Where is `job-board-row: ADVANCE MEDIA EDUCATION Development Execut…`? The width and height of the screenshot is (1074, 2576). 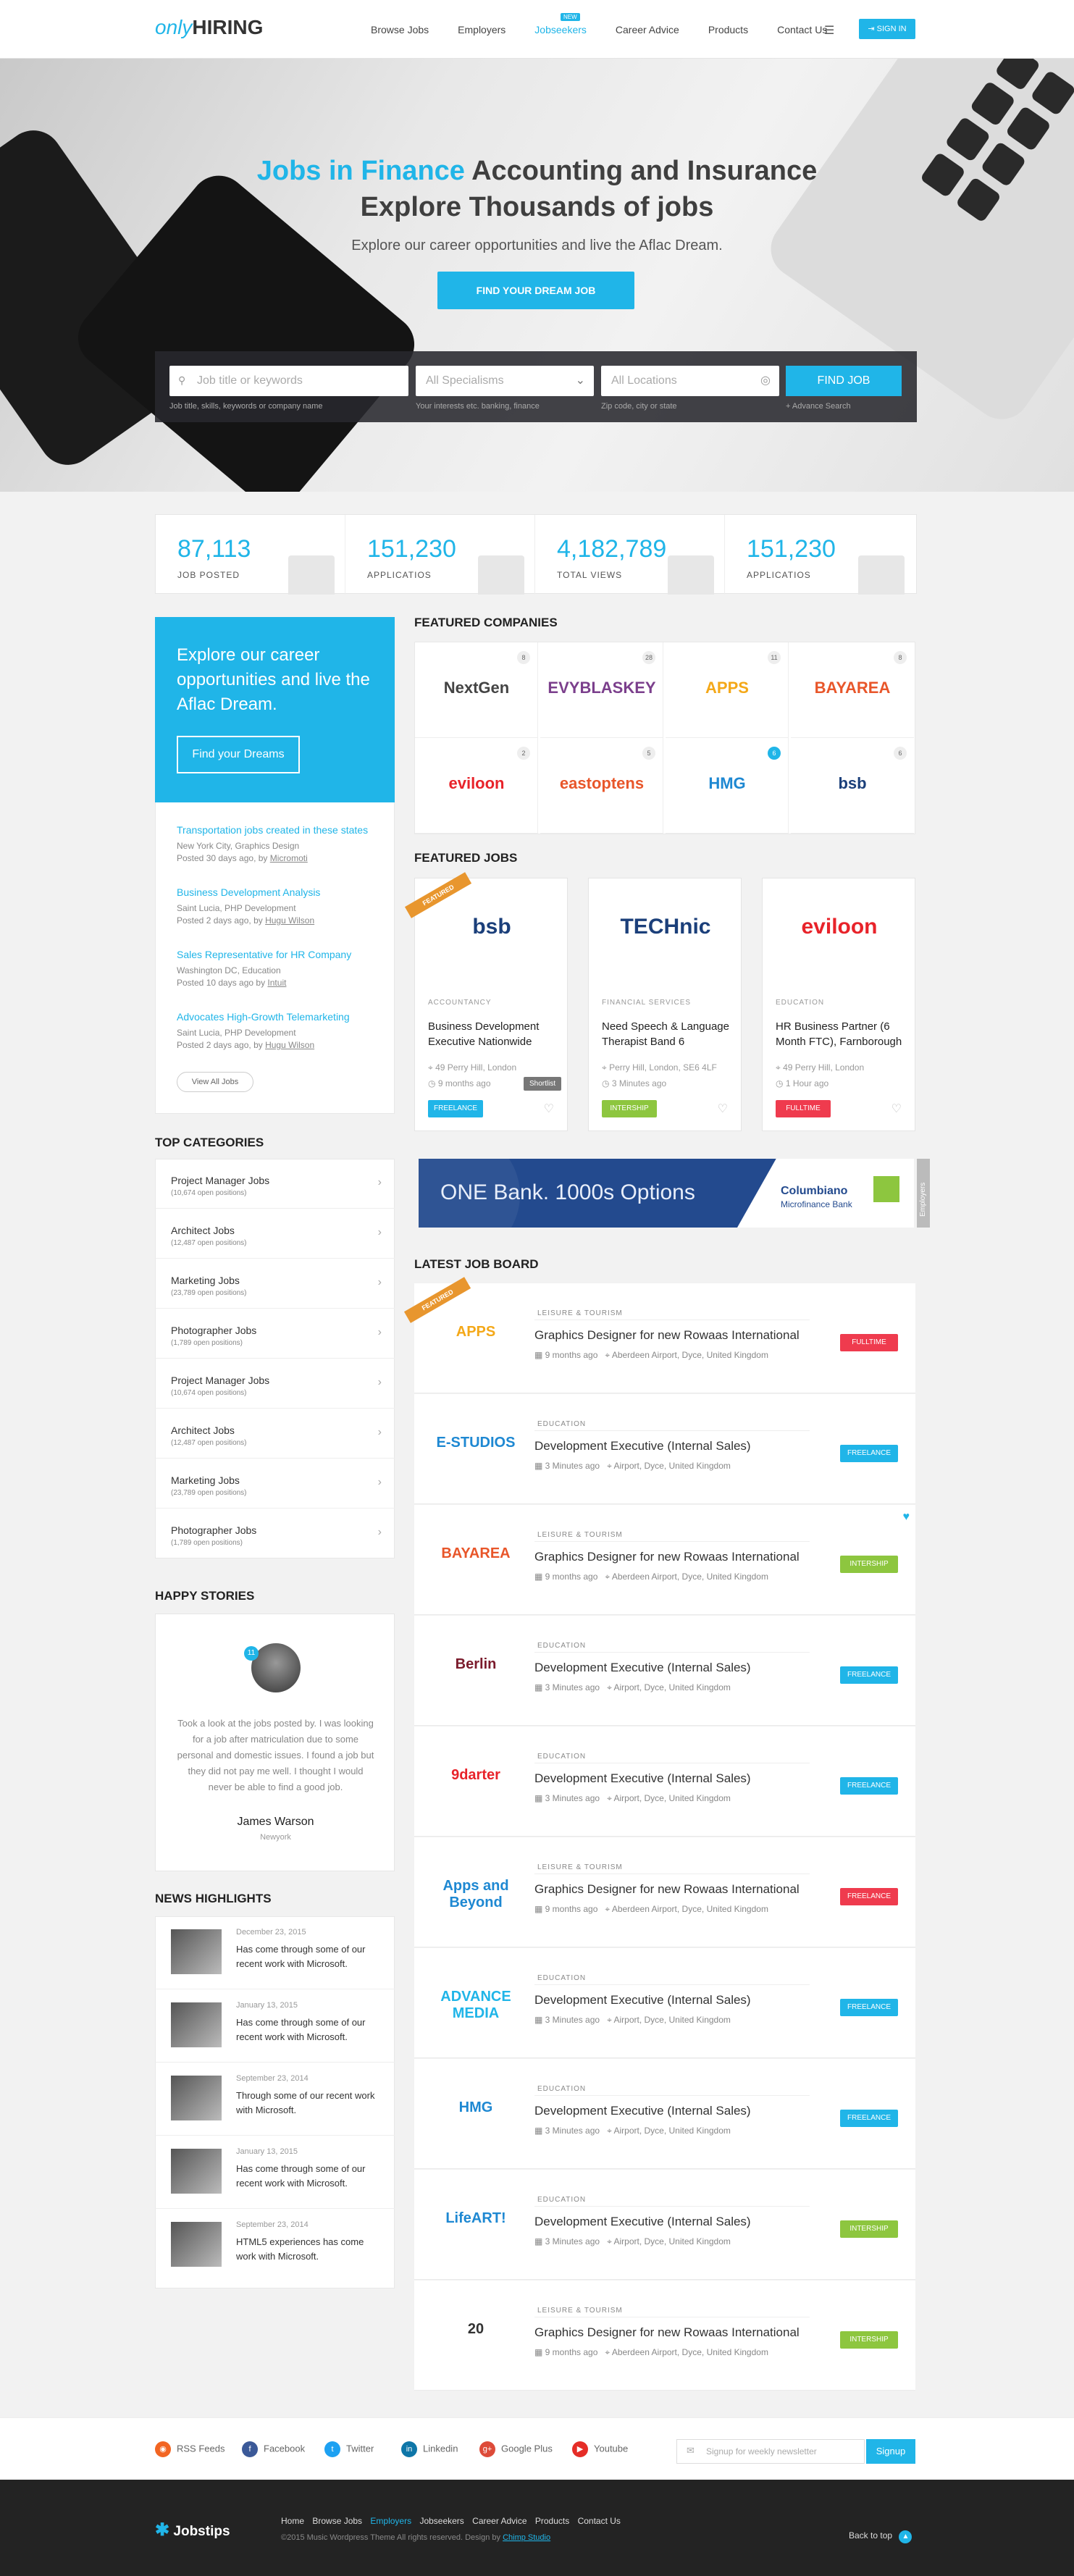 job-board-row: ADVANCE MEDIA EDUCATION Development Execut… is located at coordinates (664, 2003).